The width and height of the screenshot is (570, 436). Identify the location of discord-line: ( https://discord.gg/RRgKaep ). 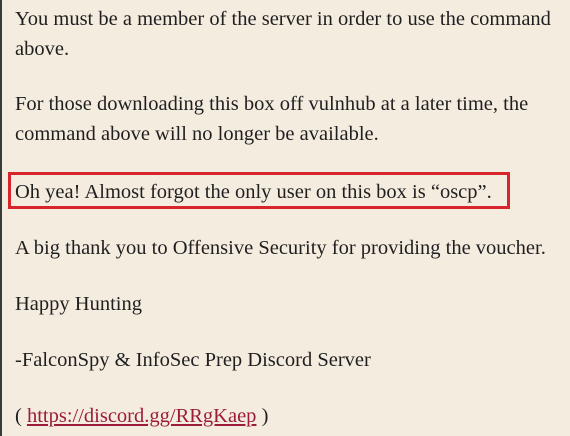
(141, 416).